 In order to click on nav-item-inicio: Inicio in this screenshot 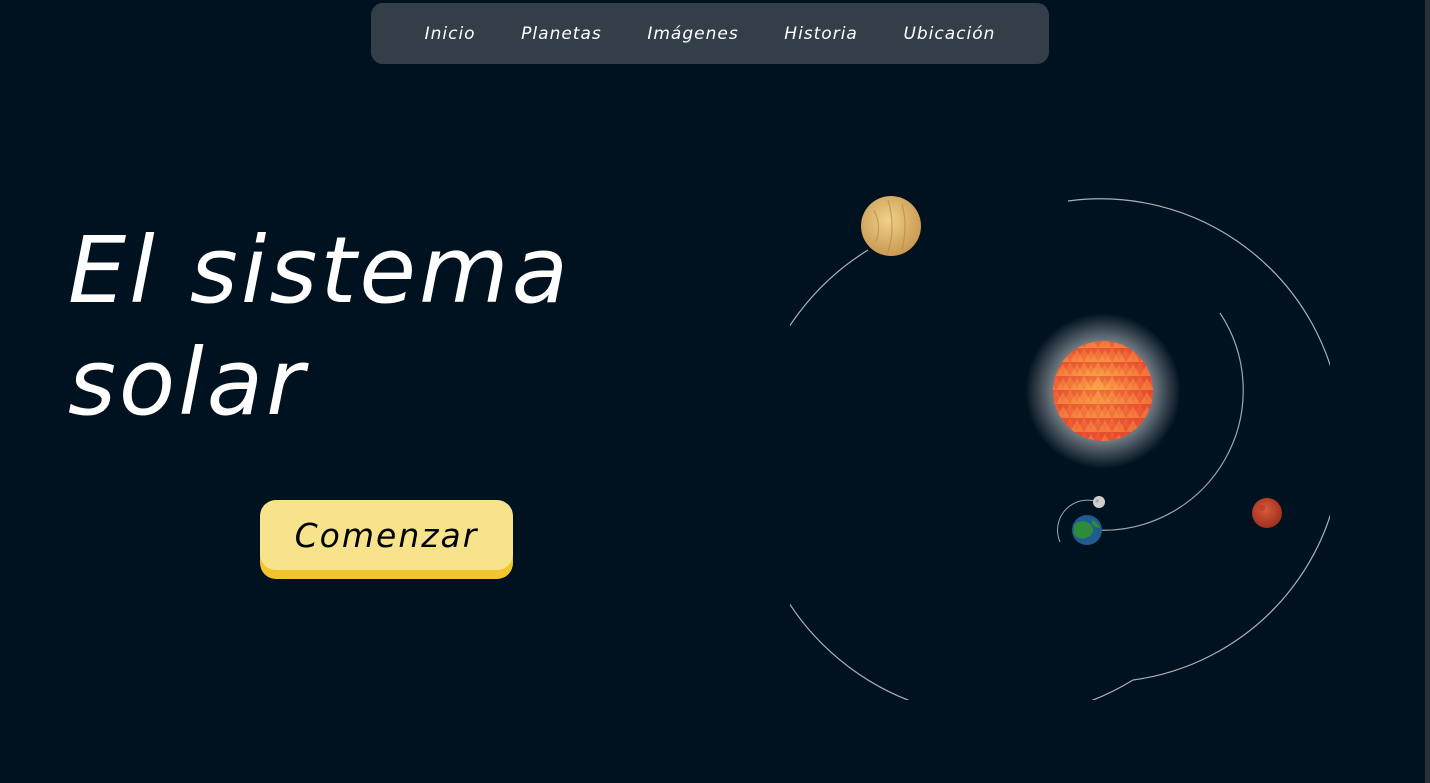, I will do `click(450, 34)`.